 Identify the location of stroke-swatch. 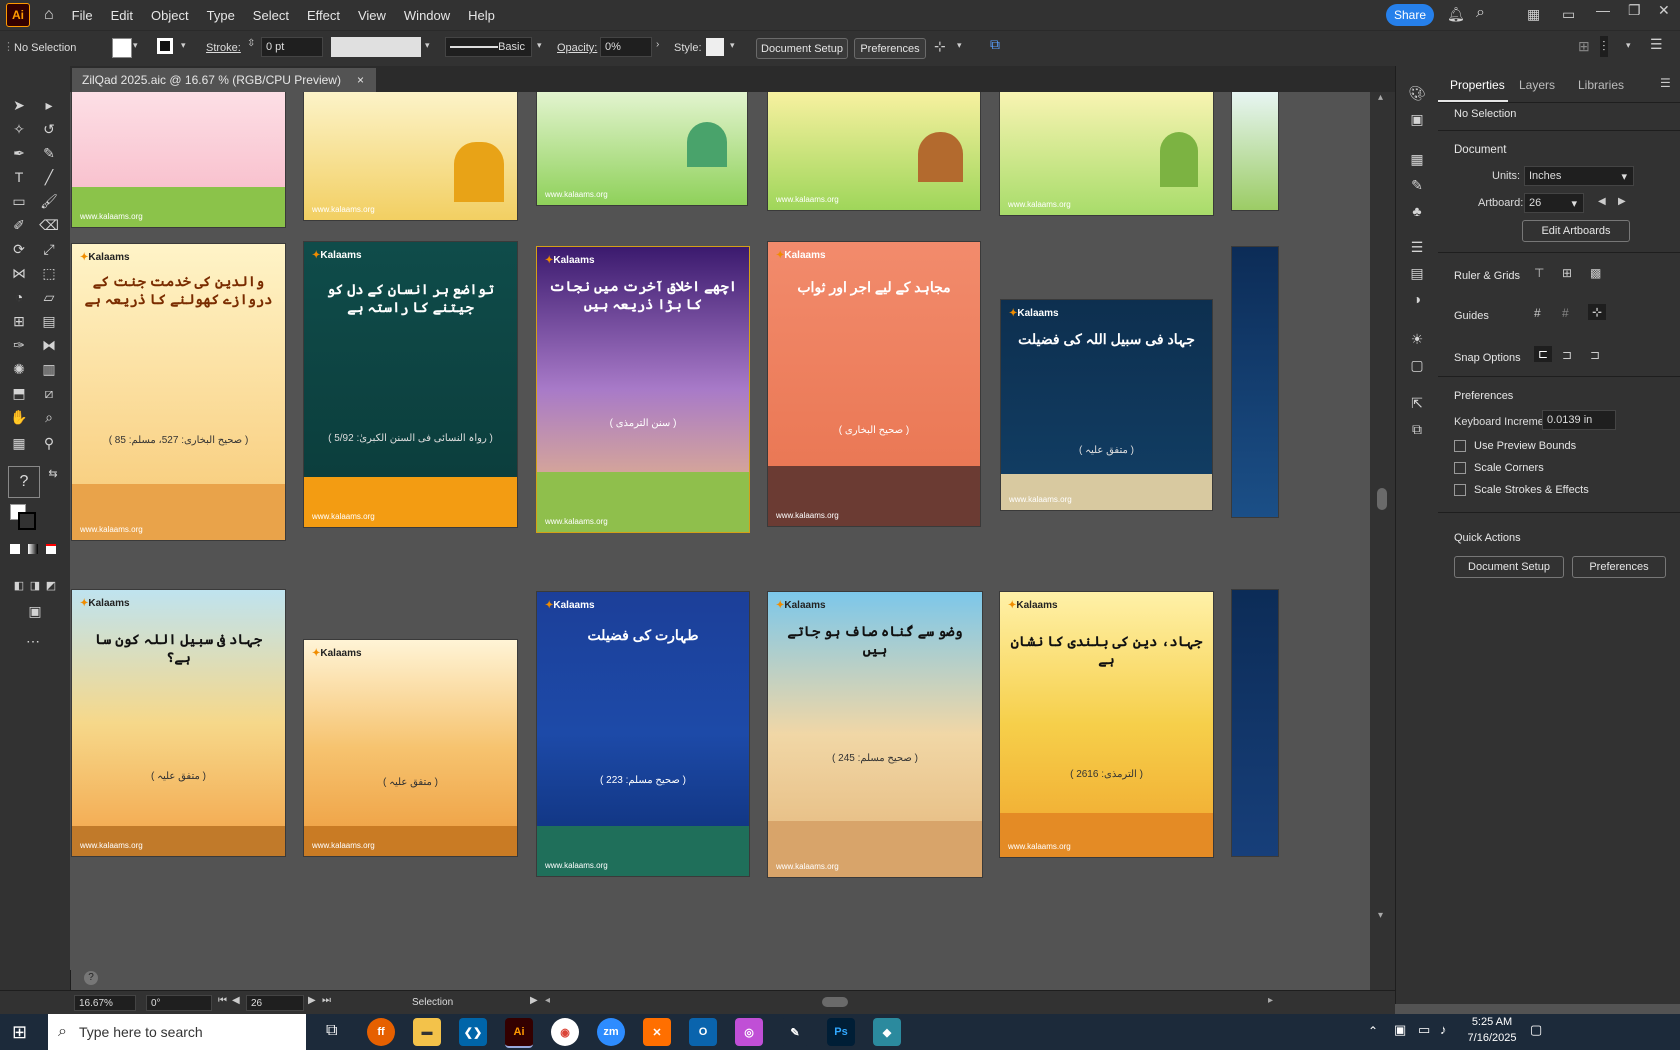
(165, 46).